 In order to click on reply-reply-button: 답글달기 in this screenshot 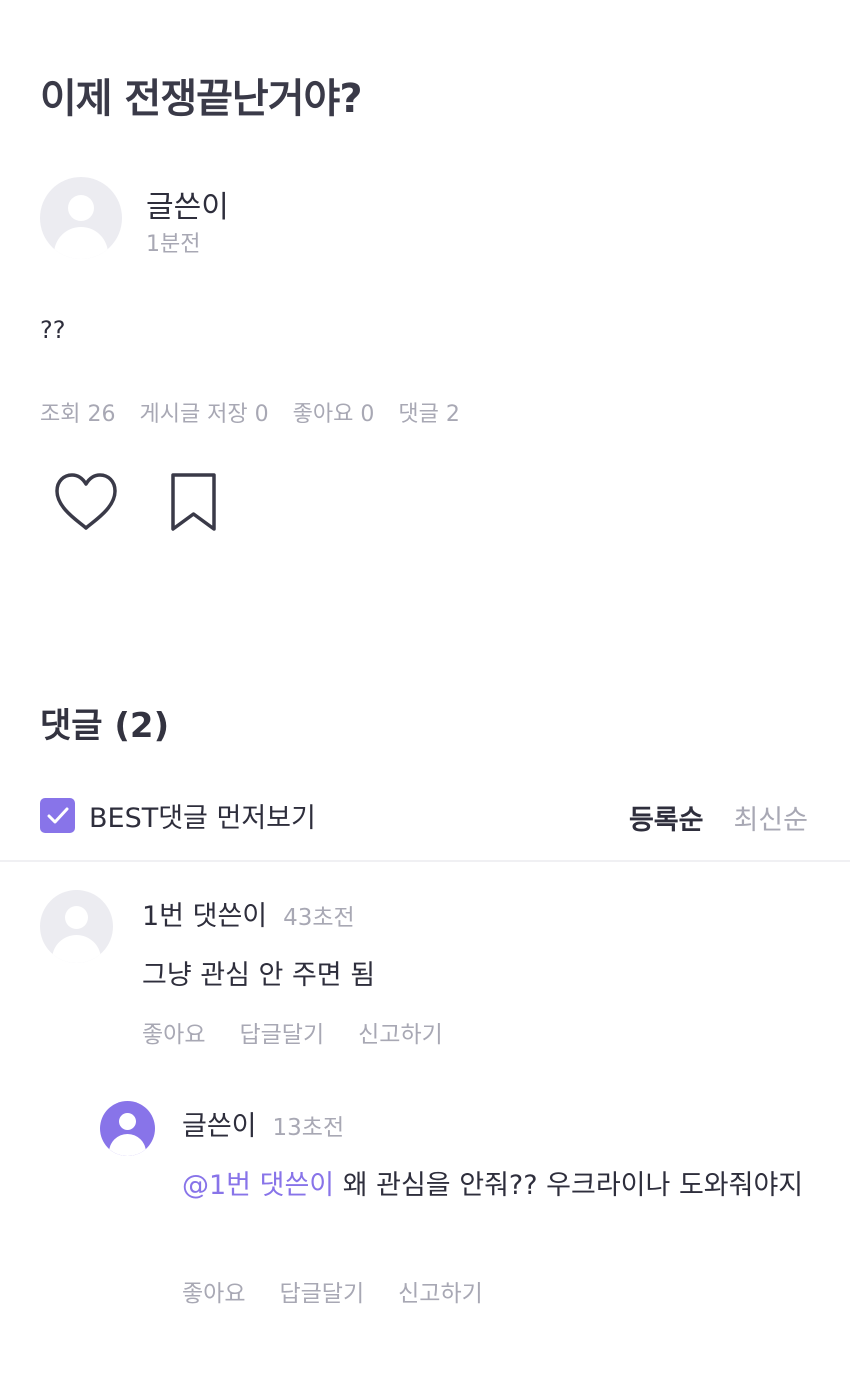, I will do `click(321, 1291)`.